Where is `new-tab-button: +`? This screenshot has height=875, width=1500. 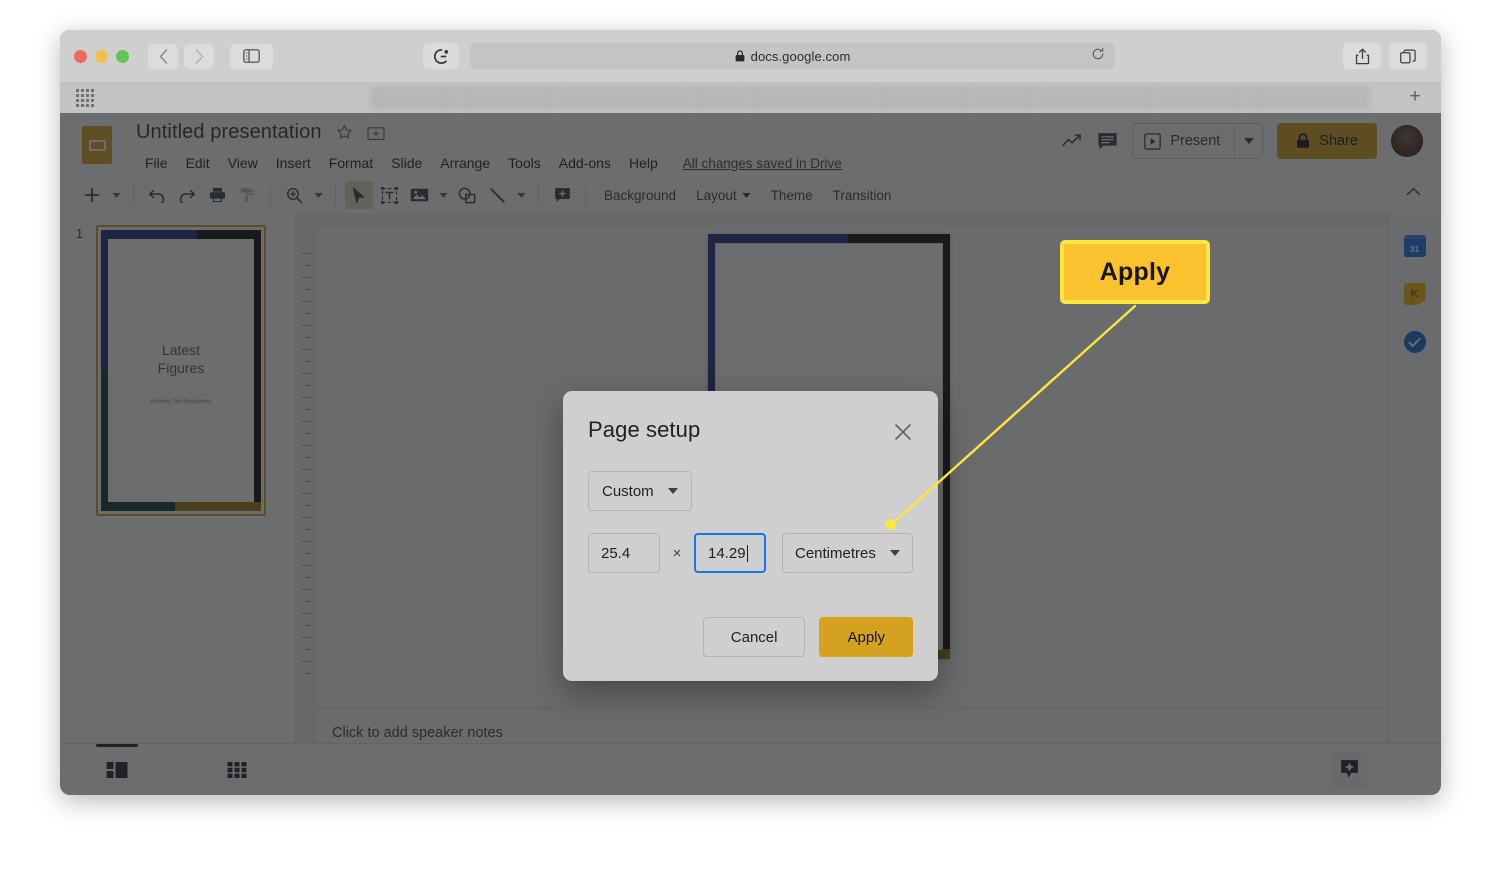
new-tab-button: + is located at coordinates (1415, 97).